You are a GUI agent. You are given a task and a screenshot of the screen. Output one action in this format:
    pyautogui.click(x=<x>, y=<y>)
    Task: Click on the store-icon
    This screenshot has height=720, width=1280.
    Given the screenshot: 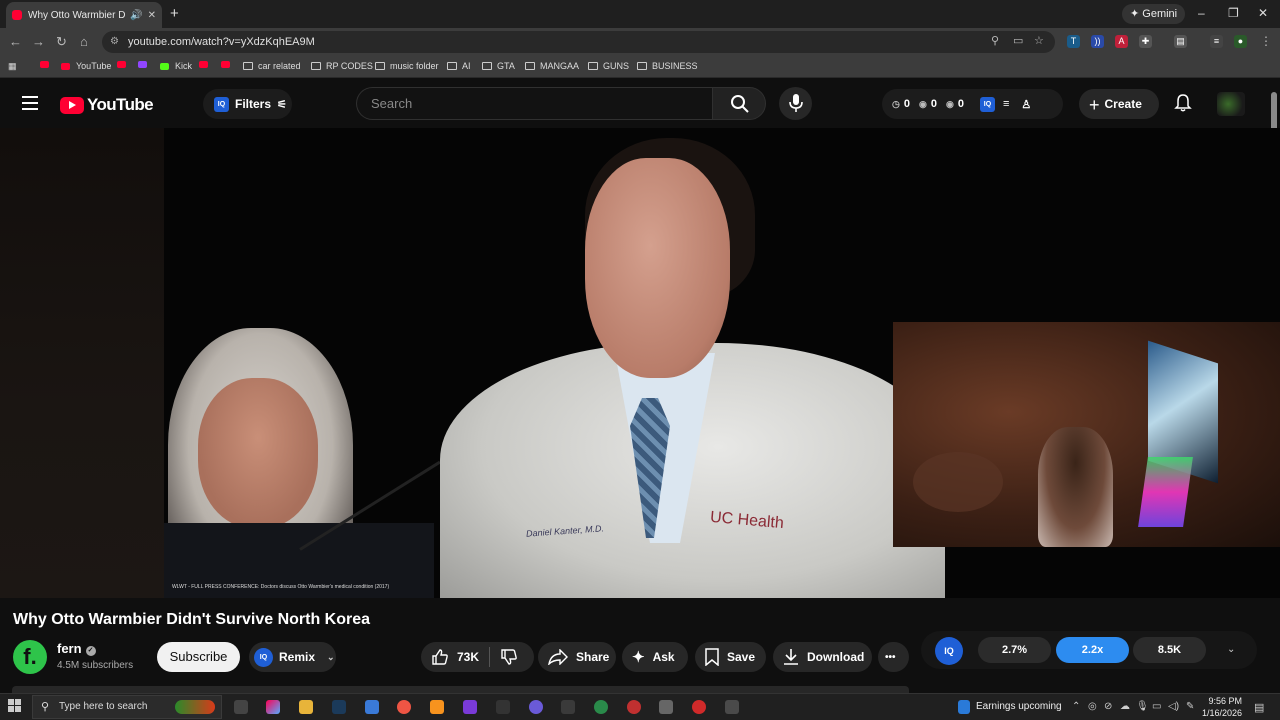 What is the action you would take?
    pyautogui.click(x=372, y=707)
    